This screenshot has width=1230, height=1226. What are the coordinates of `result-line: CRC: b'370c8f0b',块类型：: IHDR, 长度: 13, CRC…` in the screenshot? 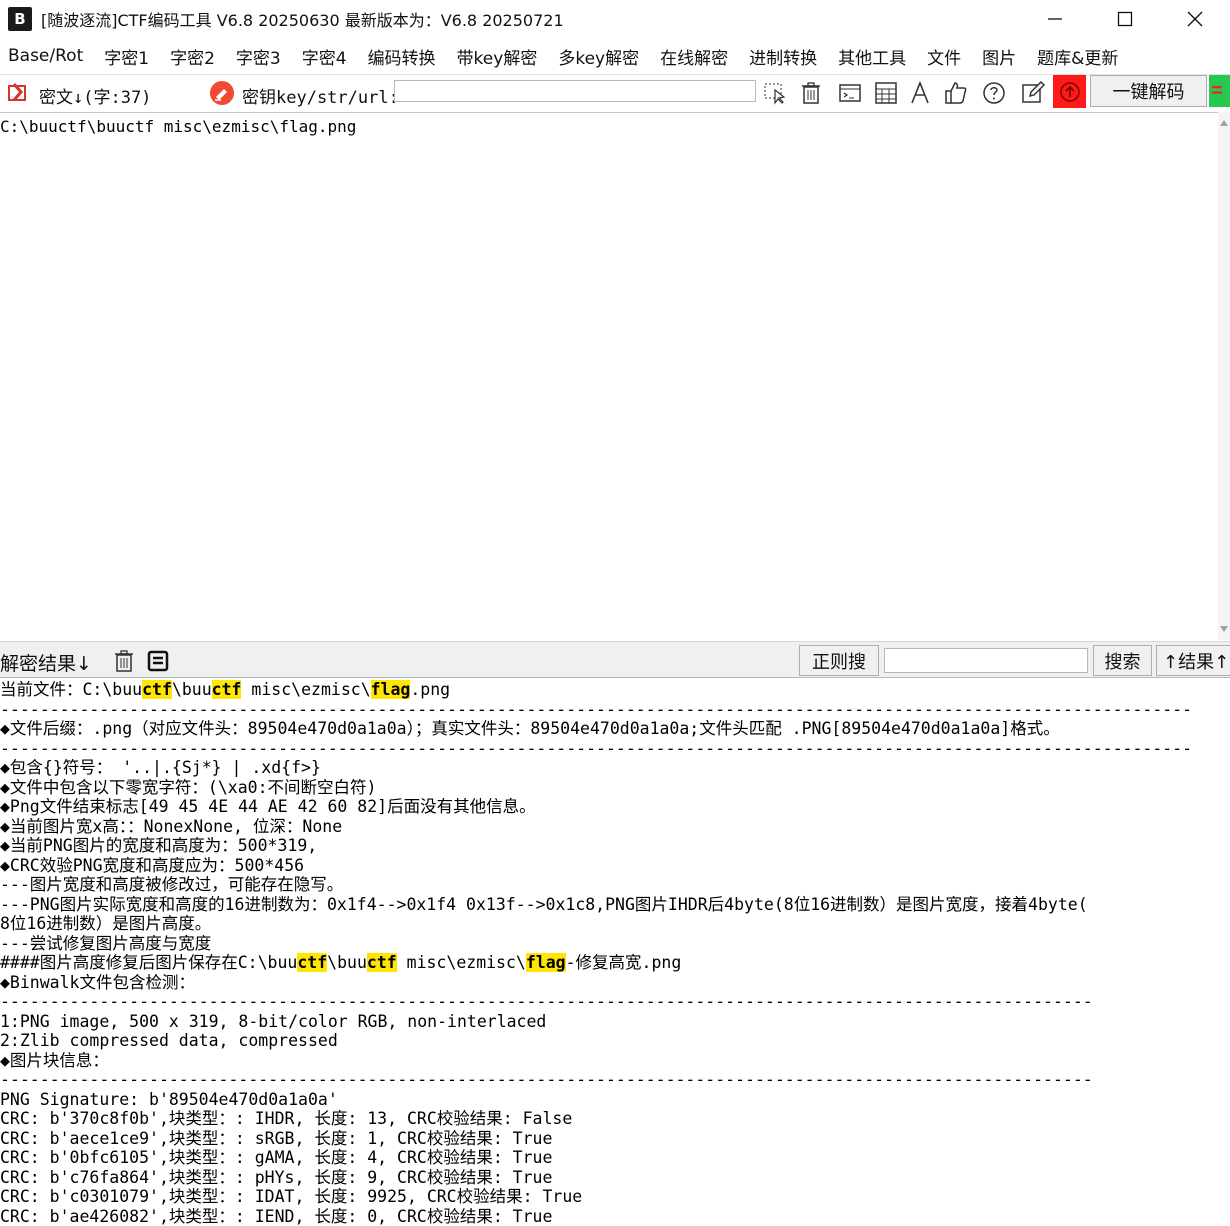 It's located at (596, 1119).